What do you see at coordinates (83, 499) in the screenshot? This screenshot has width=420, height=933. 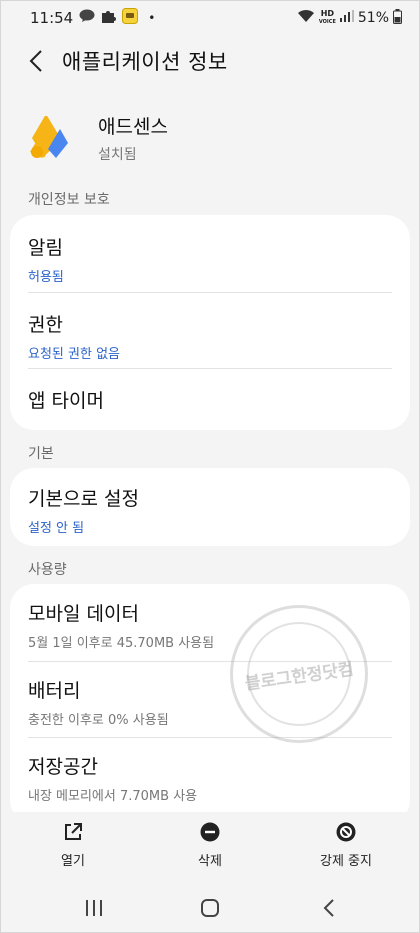 I see `set-as-default-title: 기본으로 설정` at bounding box center [83, 499].